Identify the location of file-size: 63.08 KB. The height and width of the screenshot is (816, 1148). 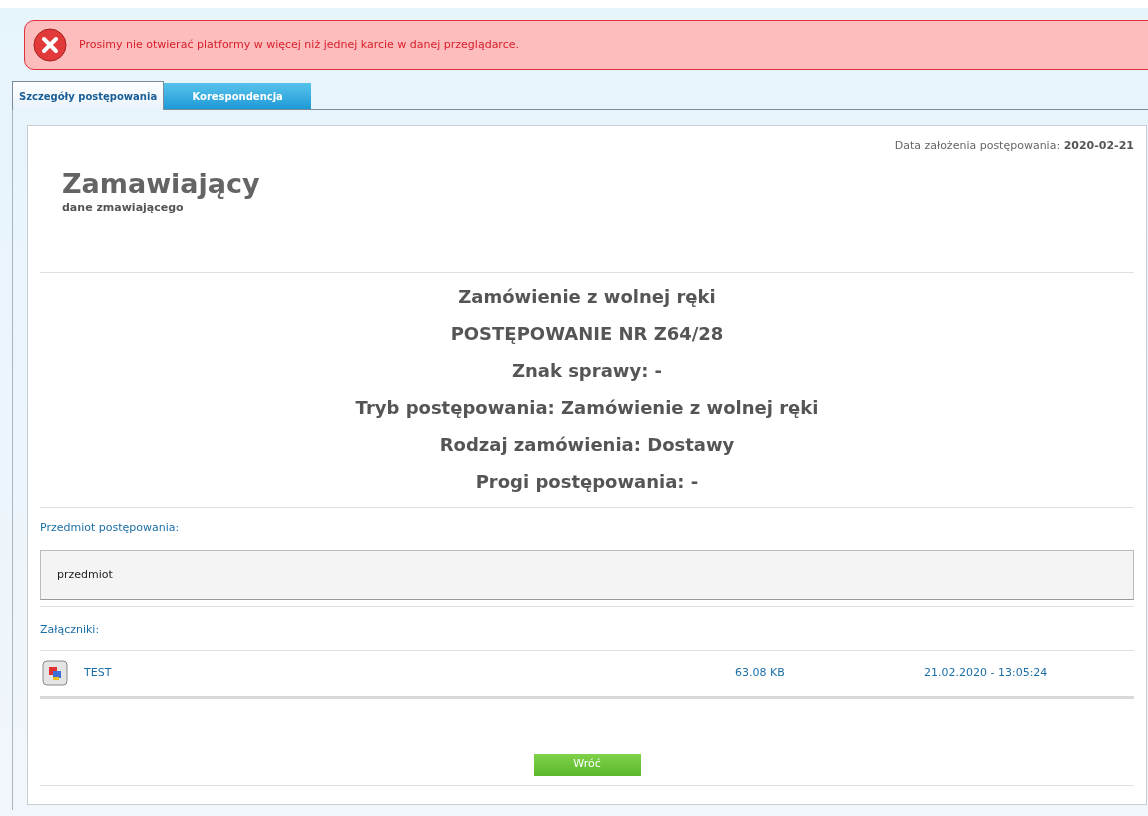
(760, 672).